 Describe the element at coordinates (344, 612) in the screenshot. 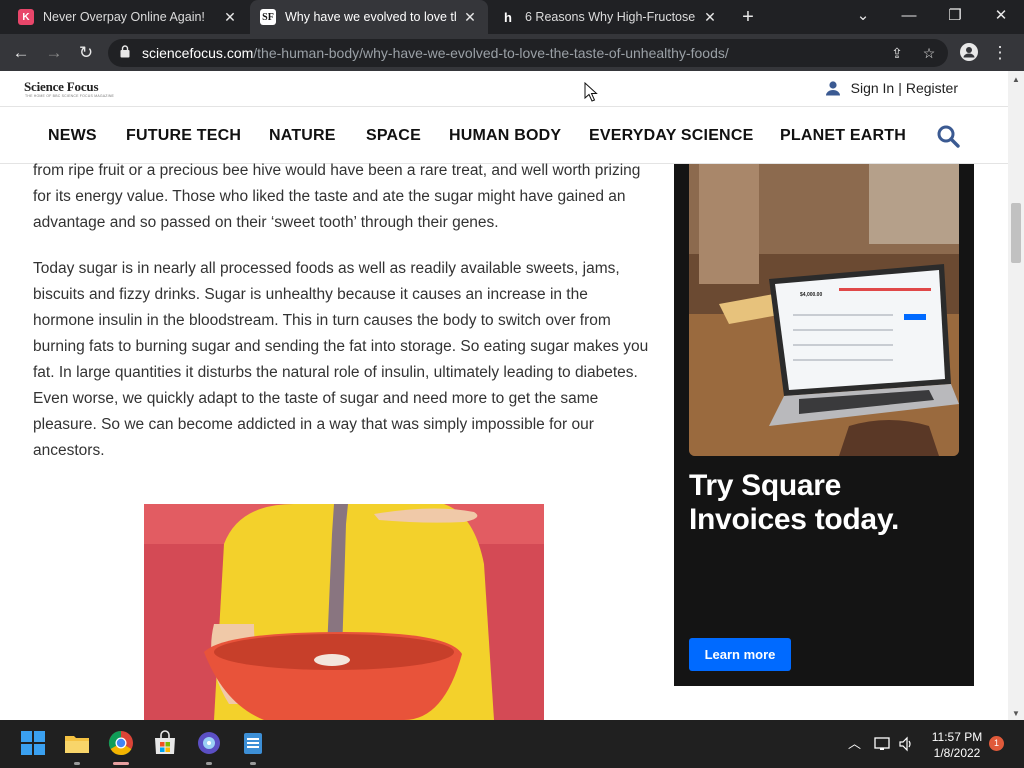

I see `article-image-sugar-bowl` at that location.